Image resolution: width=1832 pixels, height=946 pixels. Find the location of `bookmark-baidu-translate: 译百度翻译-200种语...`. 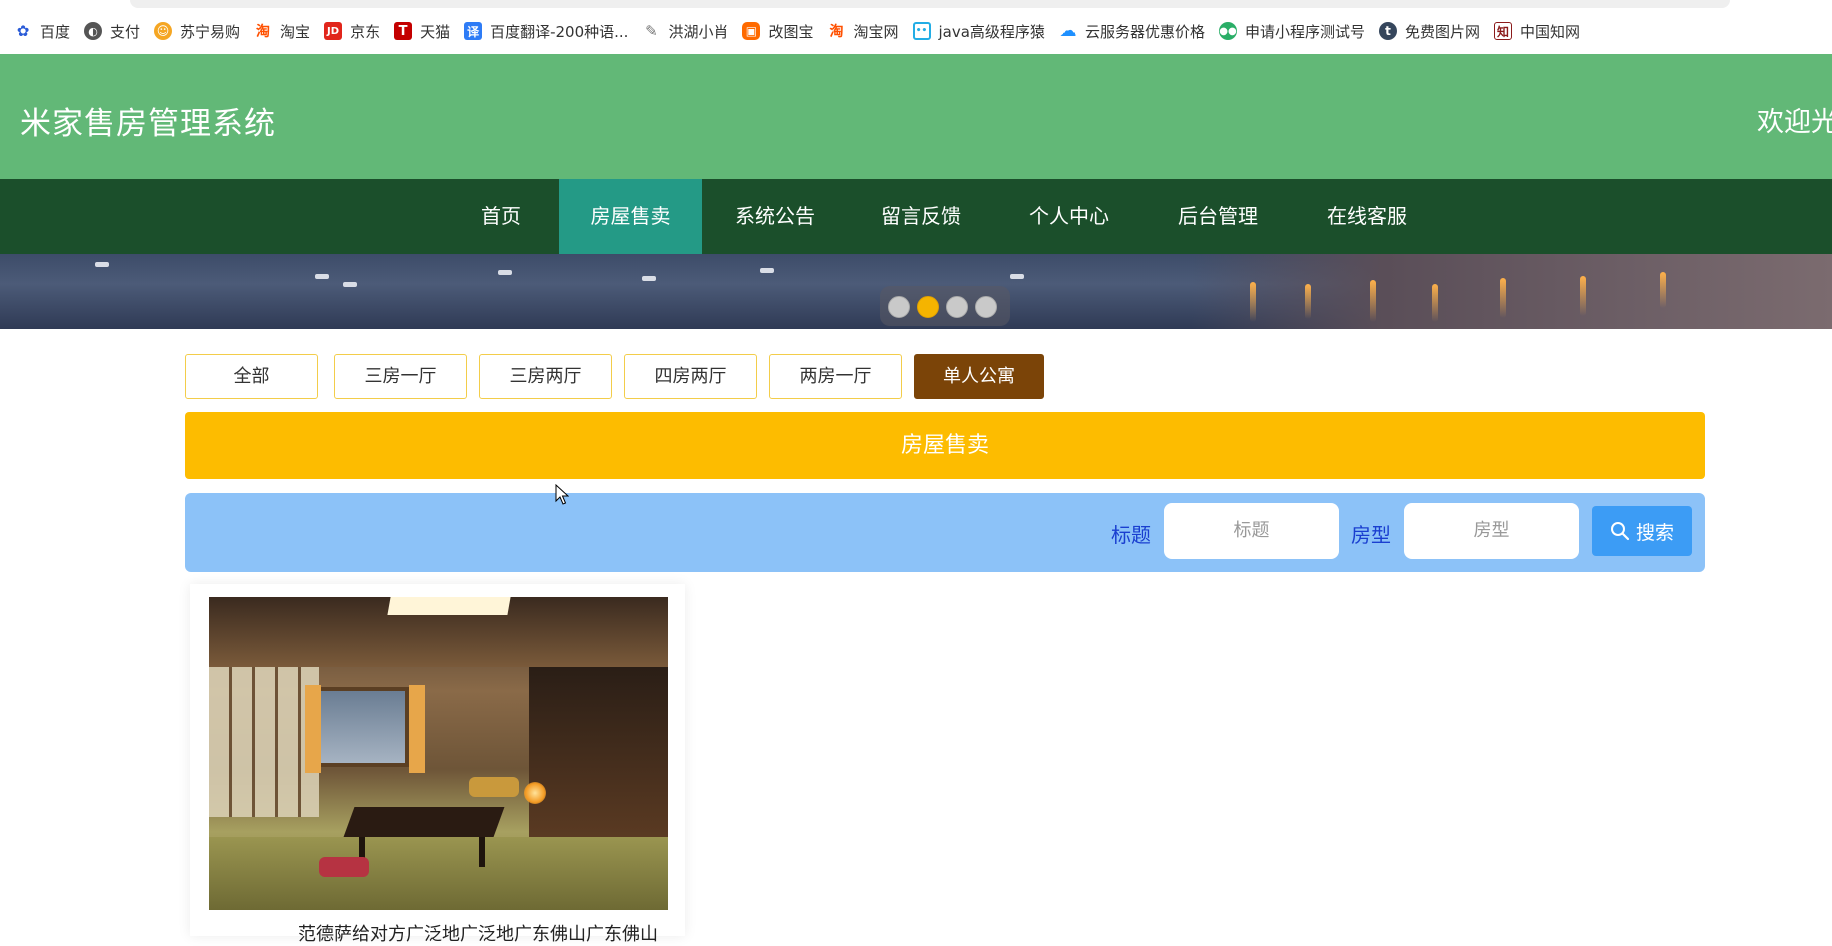

bookmark-baidu-translate: 译百度翻译-200种语... is located at coordinates (549, 31).